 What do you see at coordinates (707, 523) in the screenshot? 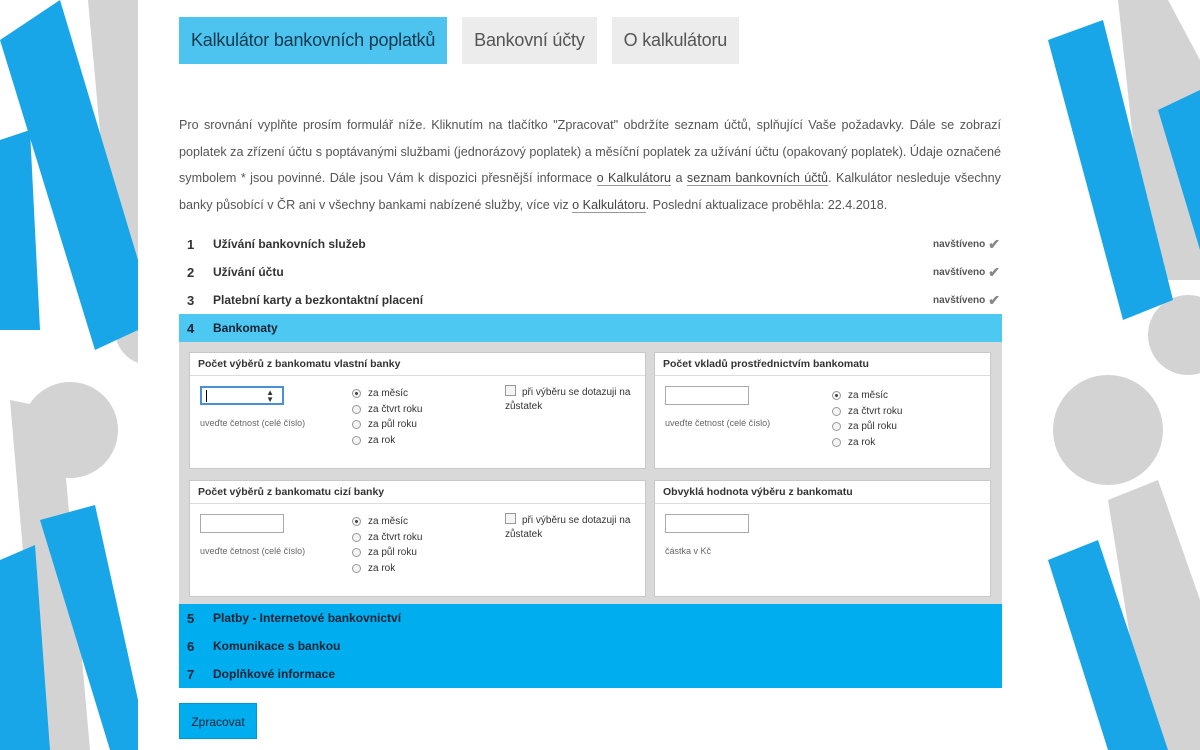
I see `usual-amount-input` at bounding box center [707, 523].